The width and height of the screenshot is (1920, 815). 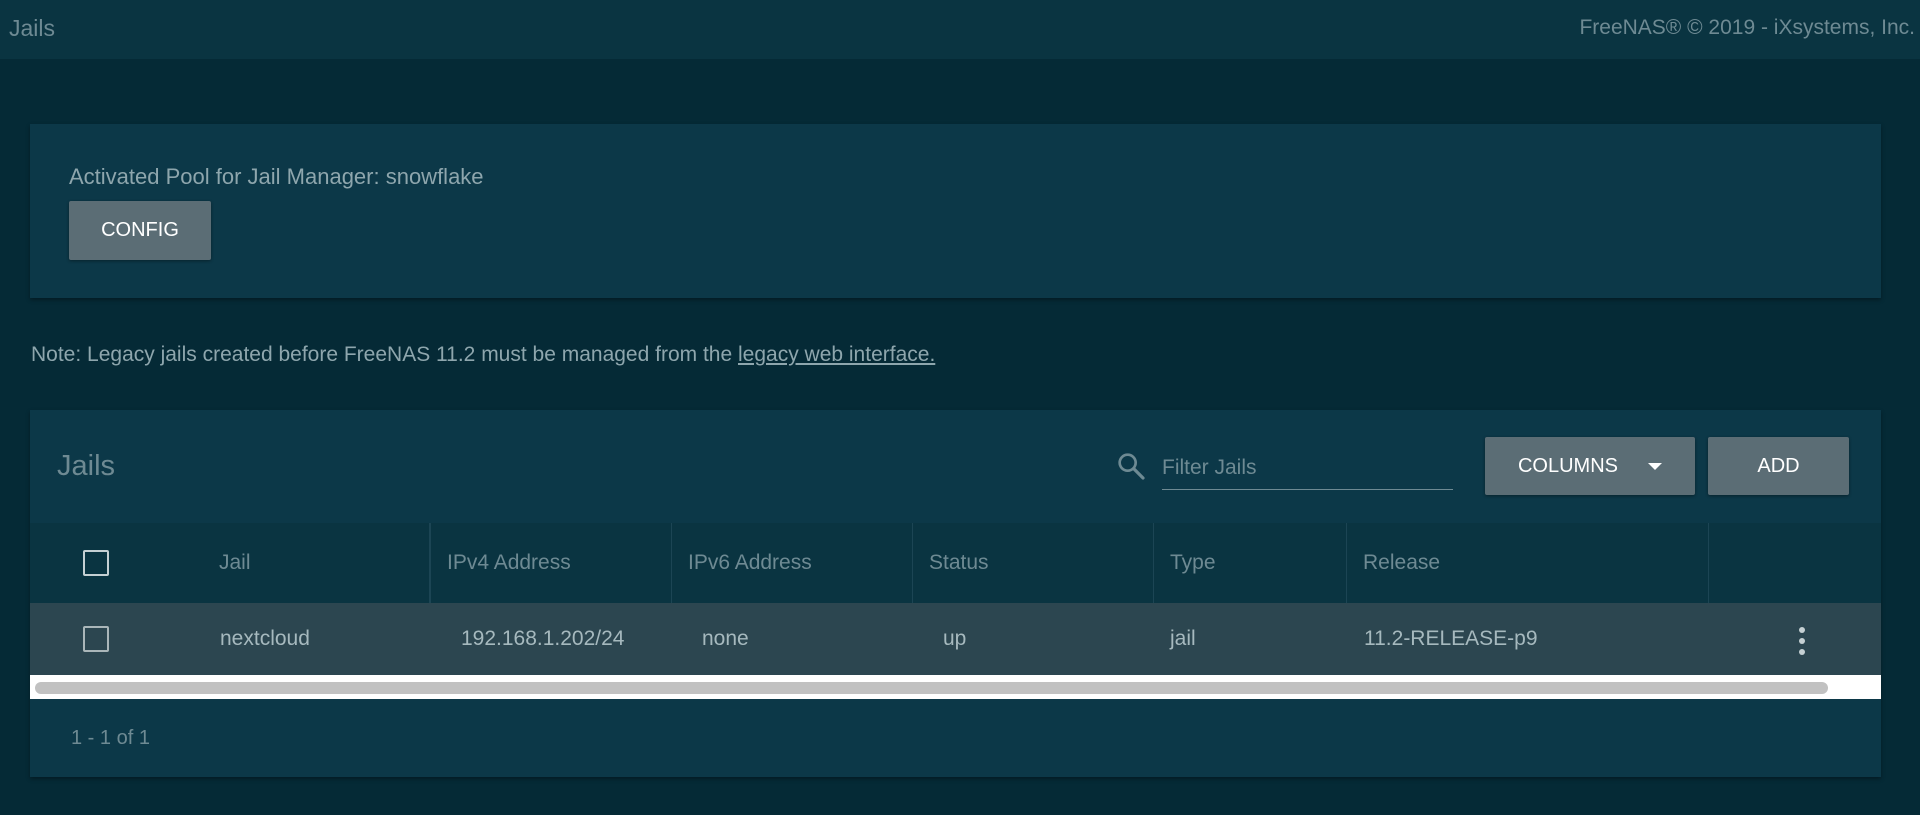 I want to click on cell-status: up, so click(x=955, y=638).